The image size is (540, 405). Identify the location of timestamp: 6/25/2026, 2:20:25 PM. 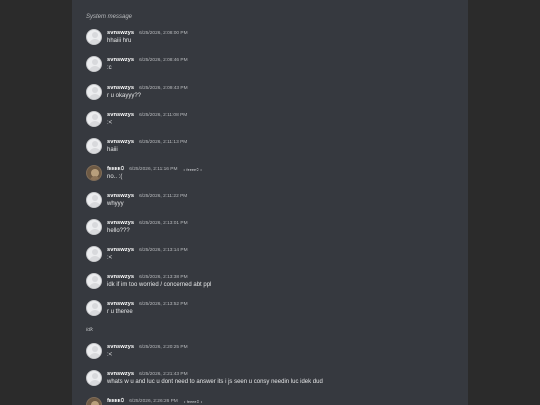
(163, 347).